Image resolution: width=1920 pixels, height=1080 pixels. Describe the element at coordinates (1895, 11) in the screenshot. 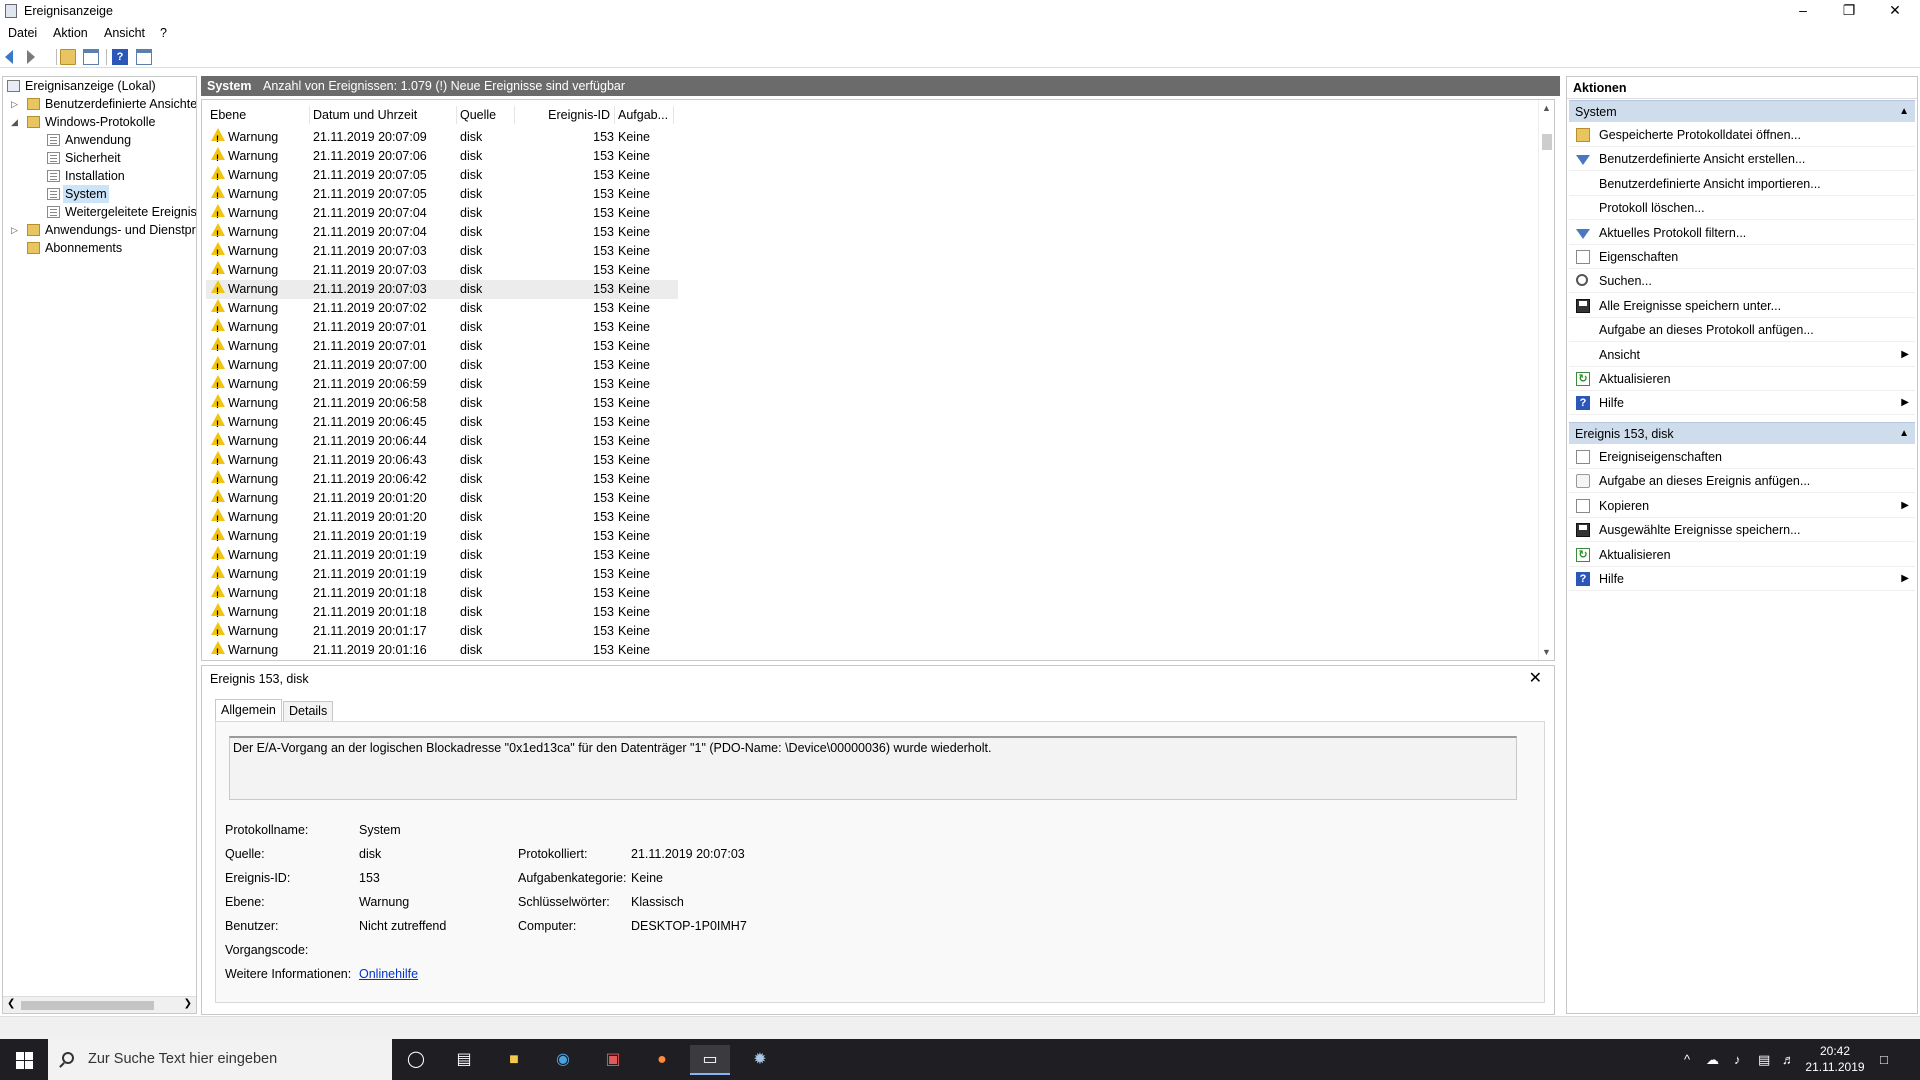

I see `close-window-button: ✕` at that location.